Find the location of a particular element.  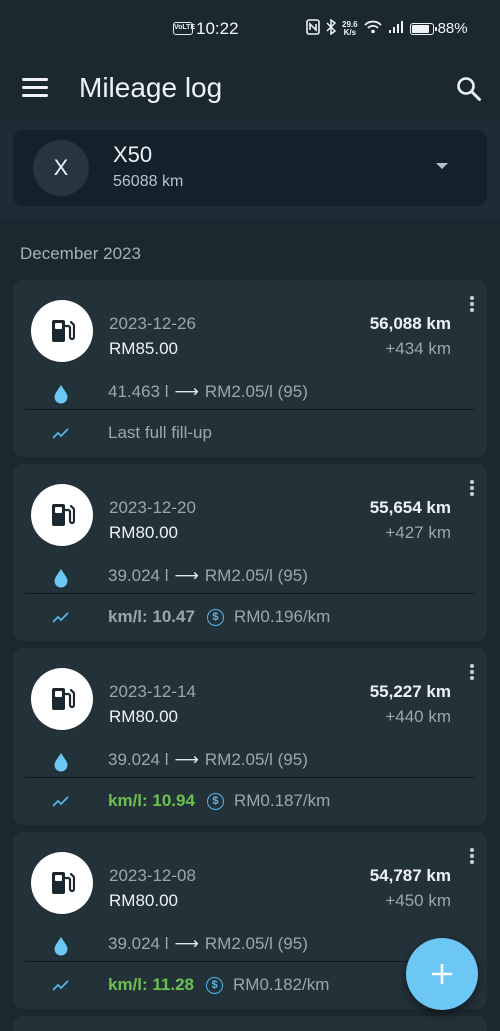

entry-distance: +434 km is located at coordinates (418, 348).